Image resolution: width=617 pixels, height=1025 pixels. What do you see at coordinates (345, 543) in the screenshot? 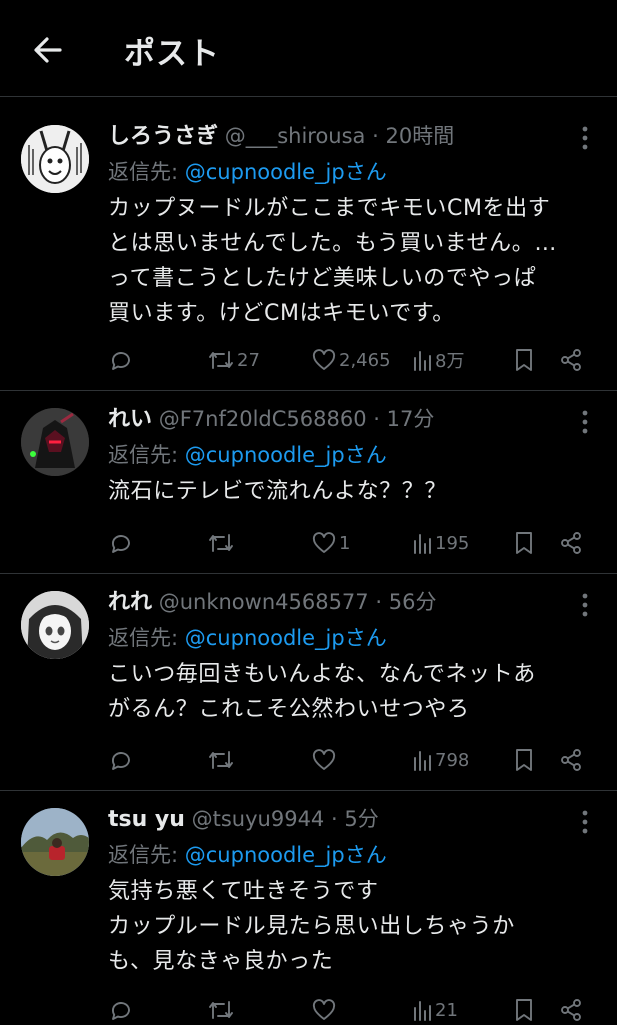
I see `like-count: 1` at bounding box center [345, 543].